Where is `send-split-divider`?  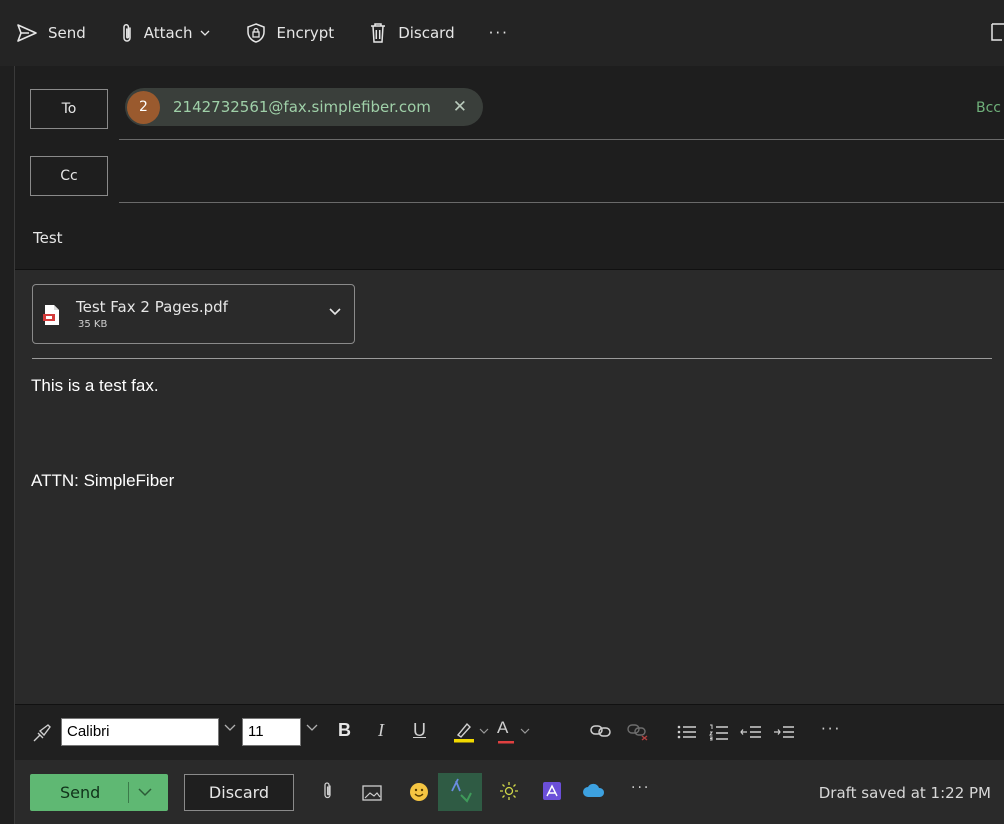 send-split-divider is located at coordinates (128, 792).